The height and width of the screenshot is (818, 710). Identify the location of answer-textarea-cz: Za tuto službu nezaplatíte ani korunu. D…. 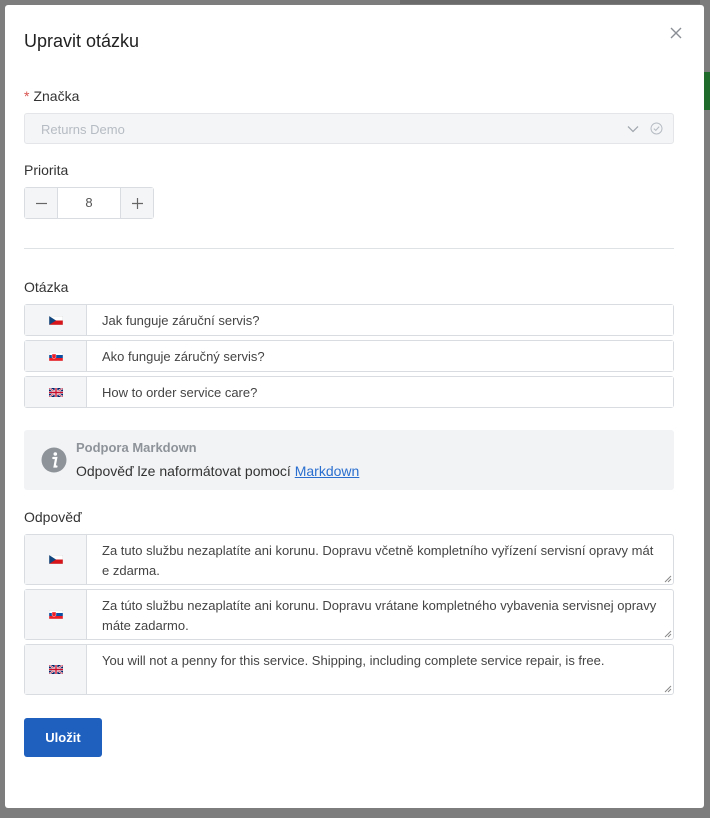
(380, 559).